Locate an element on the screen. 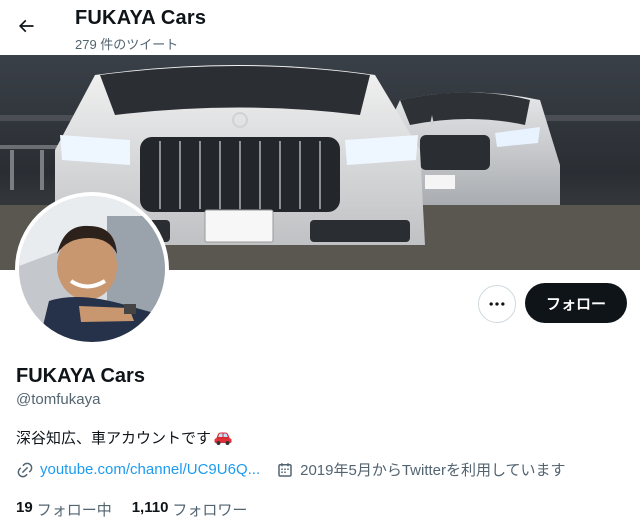 This screenshot has width=640, height=526. header-title: FUKAYA Cars is located at coordinates (141, 18).